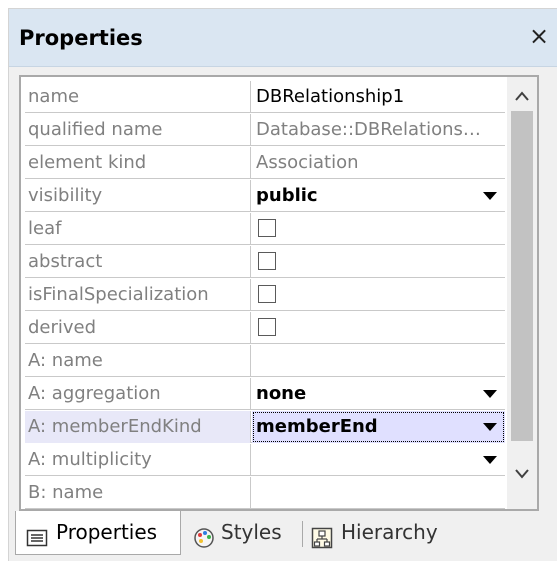  Describe the element at coordinates (138, 163) in the screenshot. I see `property-name: element kind` at that location.